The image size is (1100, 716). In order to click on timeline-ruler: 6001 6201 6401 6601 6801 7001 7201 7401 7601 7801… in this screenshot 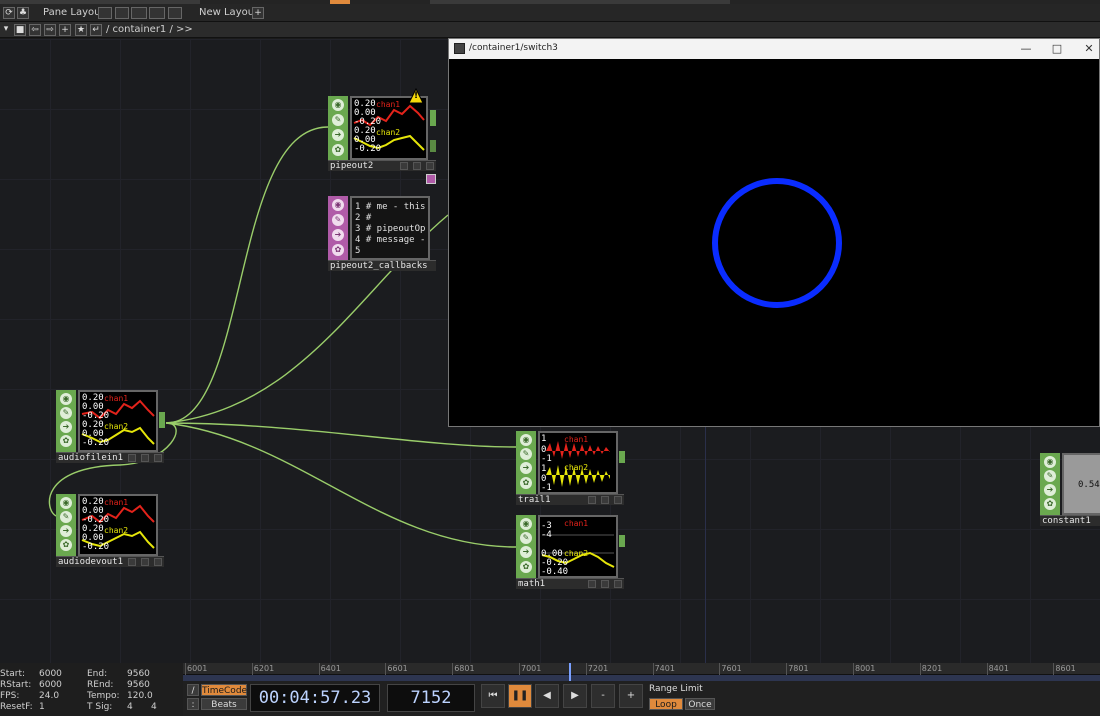, I will do `click(641, 669)`.